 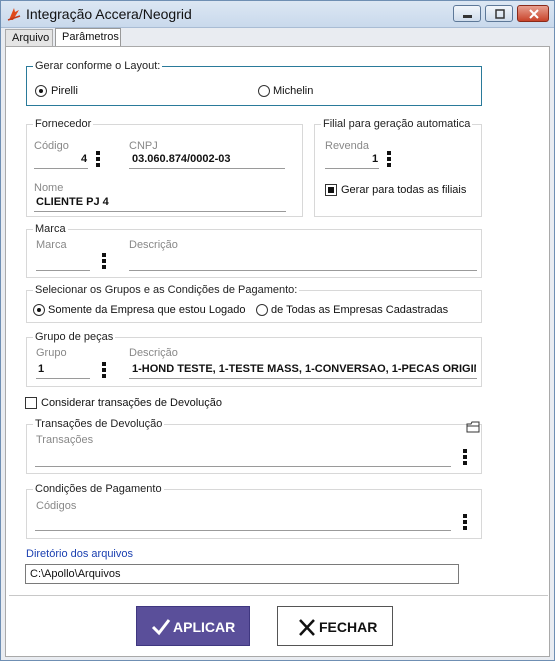 I want to click on marca-lookup-icon, so click(x=104, y=261).